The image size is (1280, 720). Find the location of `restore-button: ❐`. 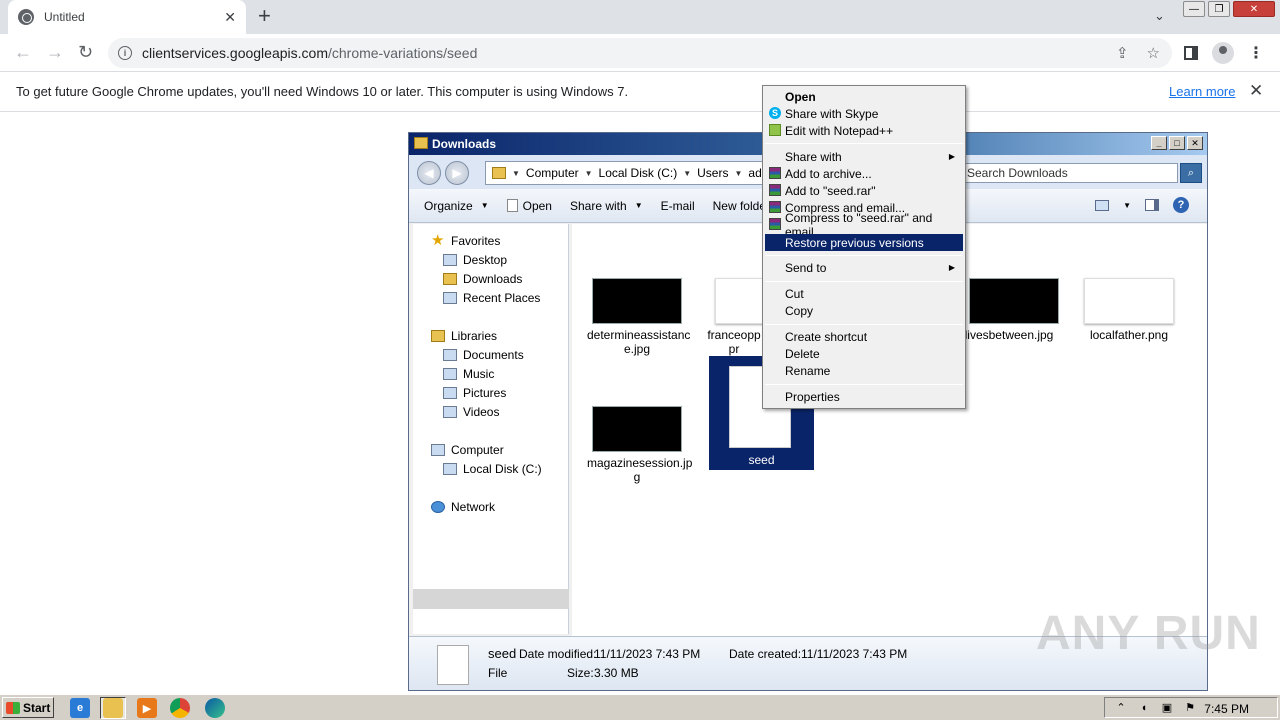

restore-button: ❐ is located at coordinates (1219, 9).